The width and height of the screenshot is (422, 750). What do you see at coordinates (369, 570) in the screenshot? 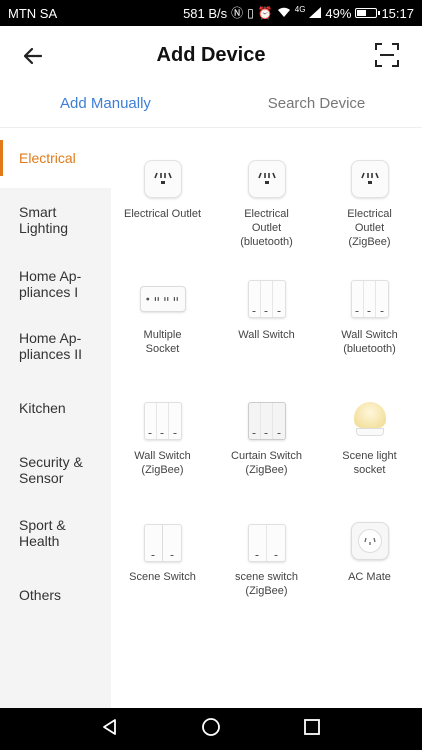
I see `device-ac-mate: AC Mate` at bounding box center [369, 570].